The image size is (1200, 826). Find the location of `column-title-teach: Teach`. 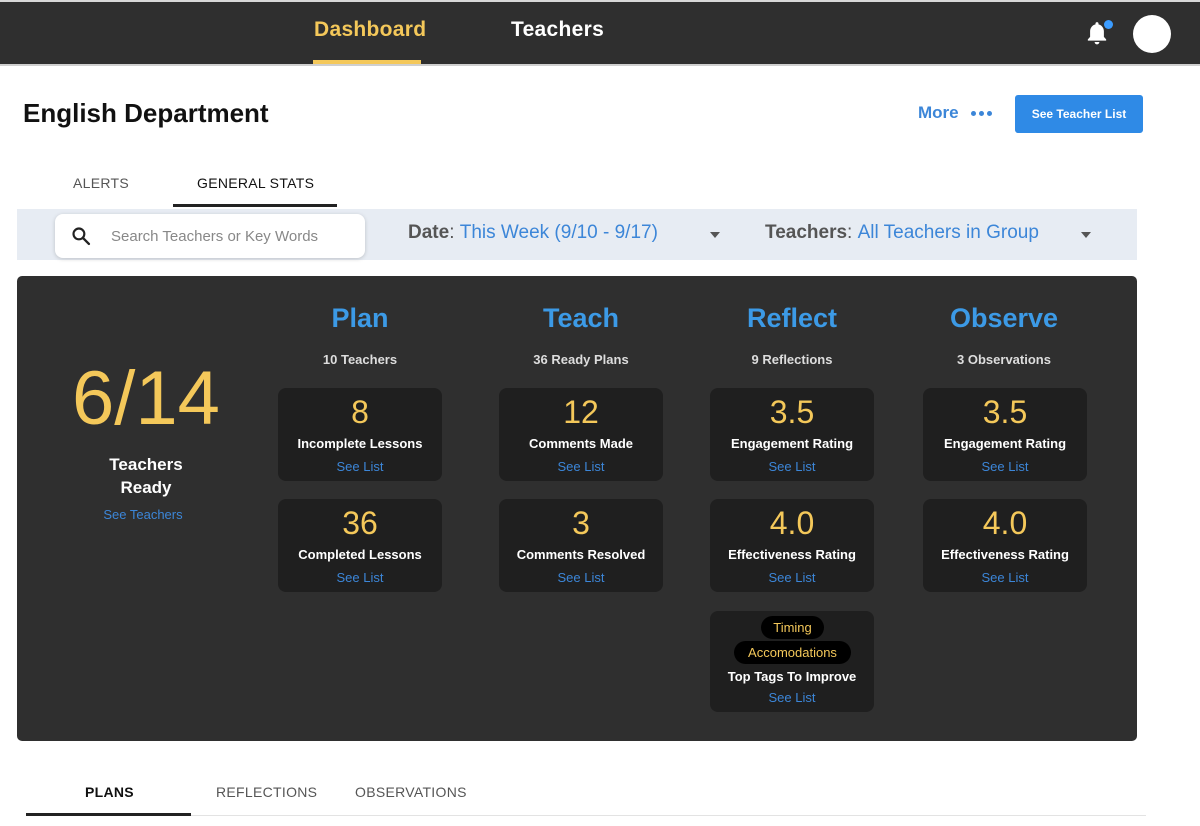

column-title-teach: Teach is located at coordinates (581, 318).